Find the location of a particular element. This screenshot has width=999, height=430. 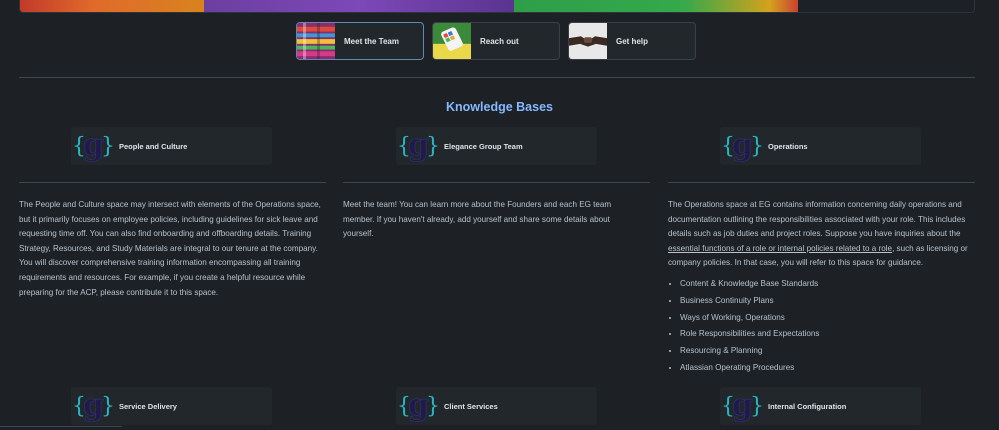

space-card-label: Operations is located at coordinates (788, 146).